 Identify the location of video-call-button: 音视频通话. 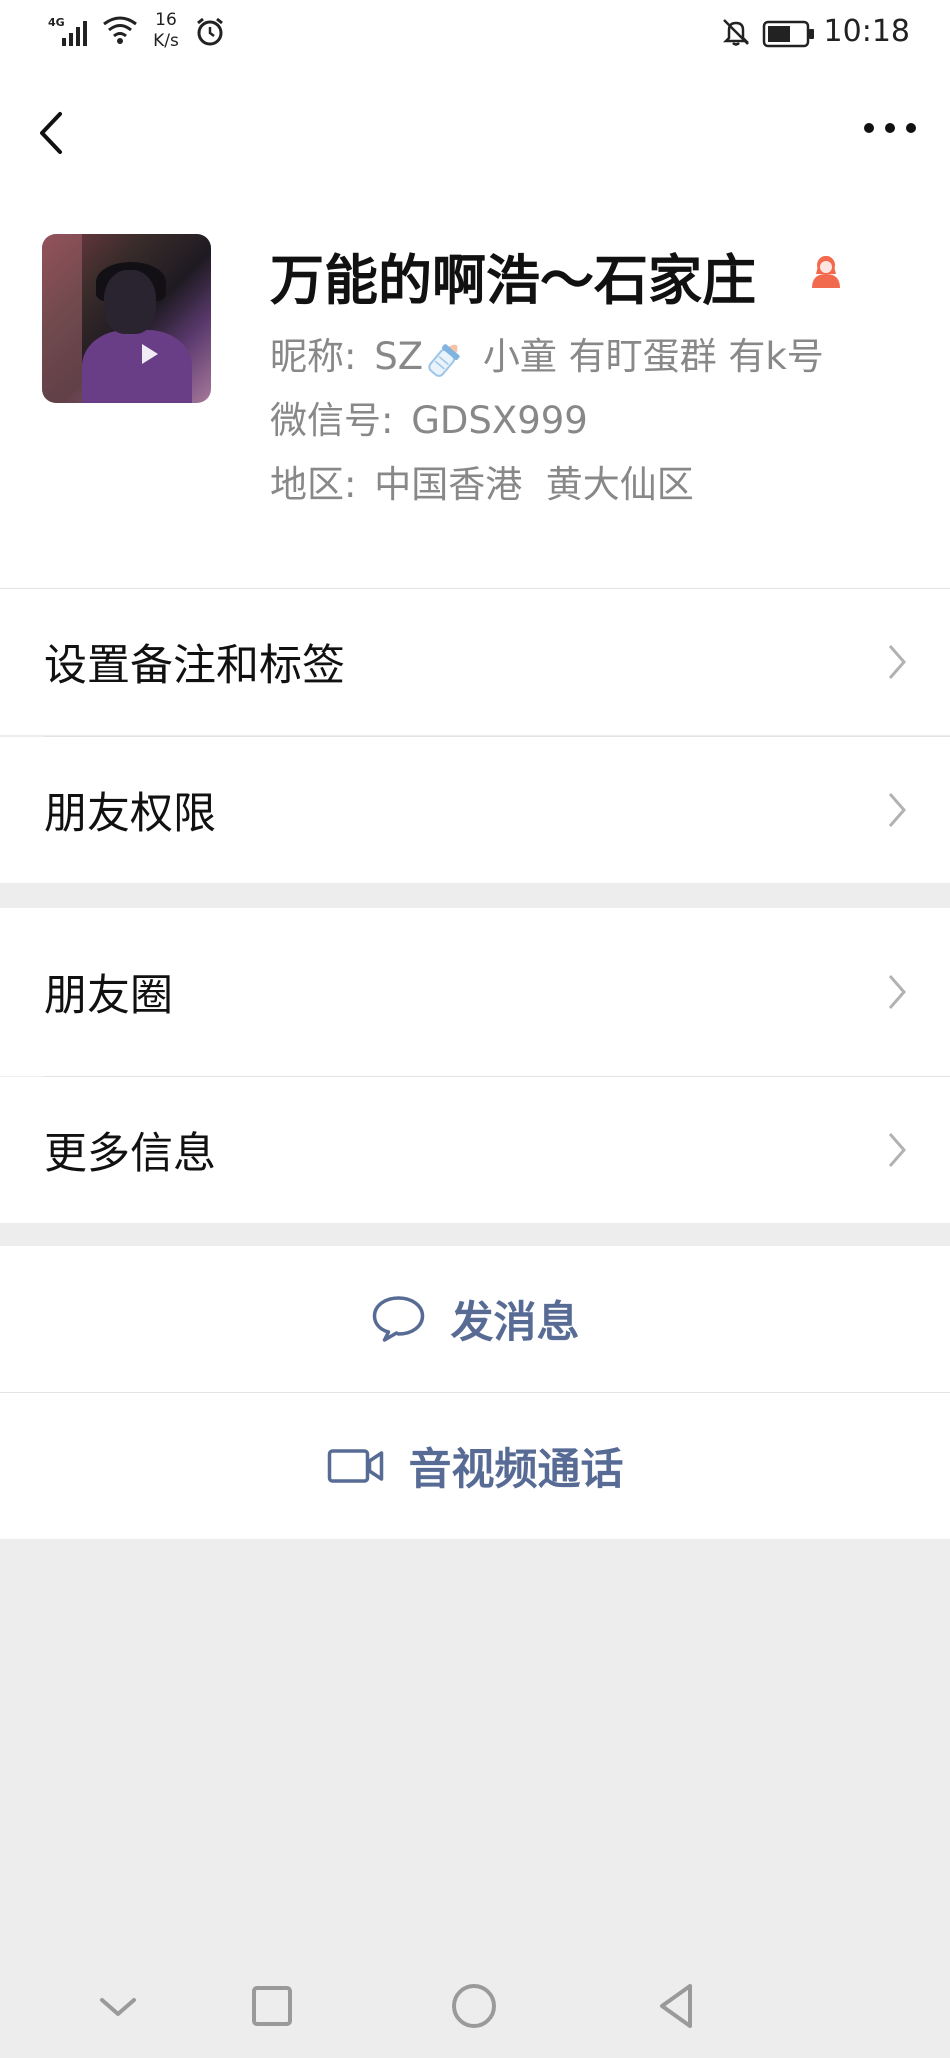
(475, 1466).